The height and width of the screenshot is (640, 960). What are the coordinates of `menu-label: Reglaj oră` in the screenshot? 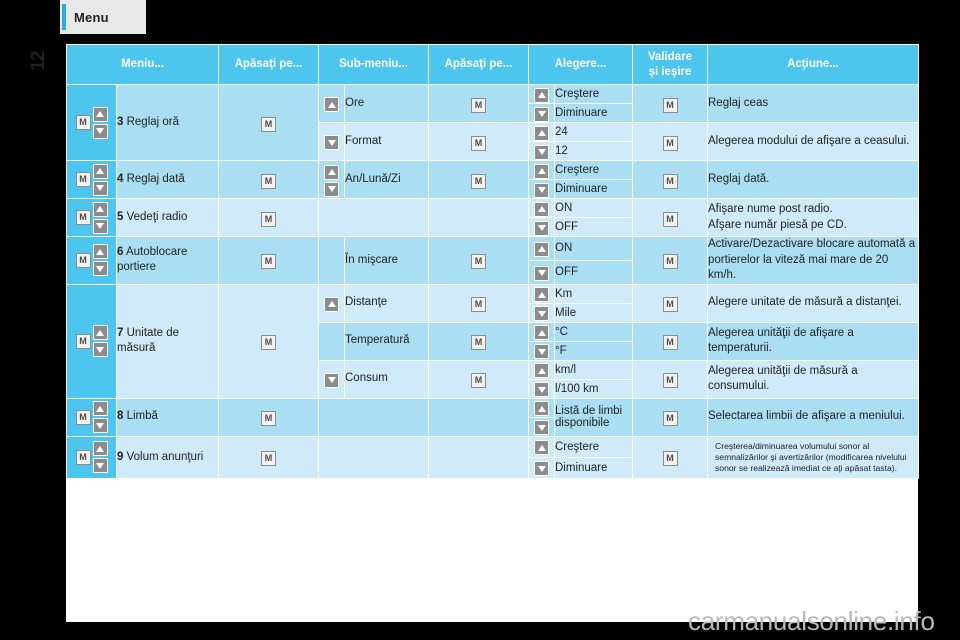 It's located at (153, 121).